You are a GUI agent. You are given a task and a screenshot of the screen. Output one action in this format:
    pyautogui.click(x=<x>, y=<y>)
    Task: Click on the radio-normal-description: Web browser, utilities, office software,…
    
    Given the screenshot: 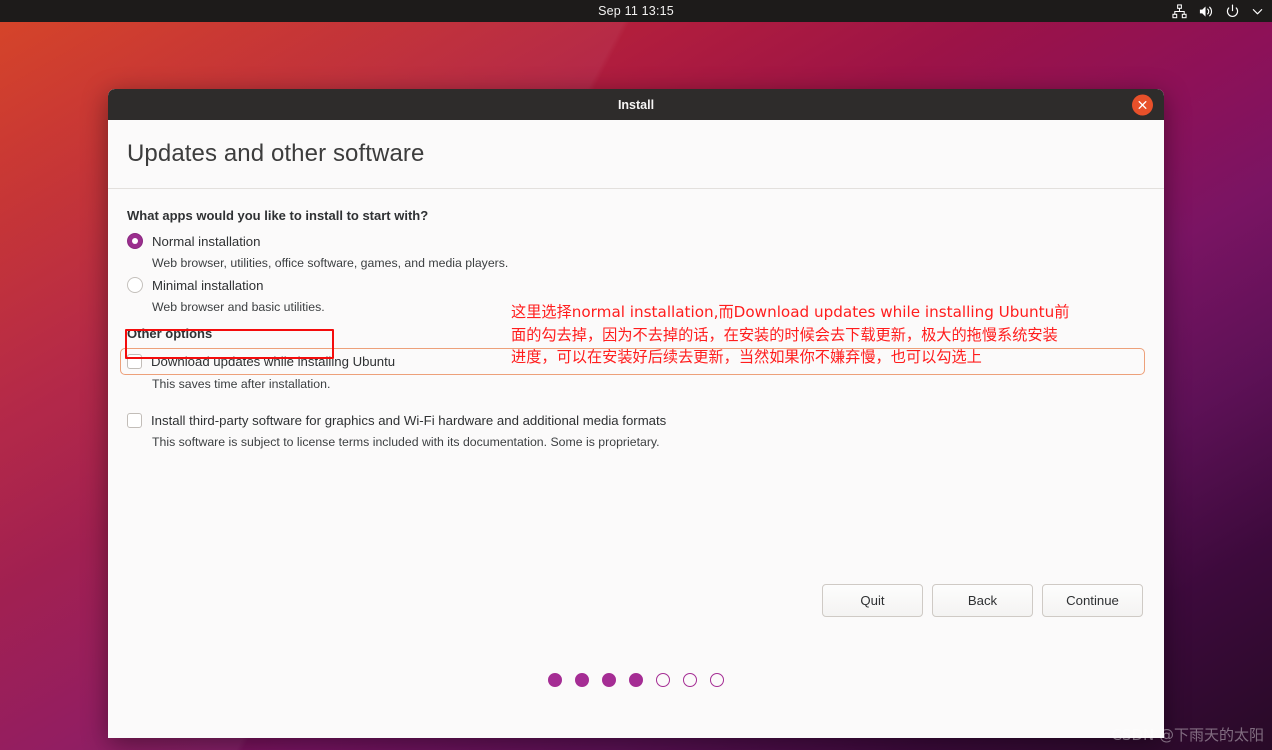 What is the action you would take?
    pyautogui.click(x=330, y=263)
    